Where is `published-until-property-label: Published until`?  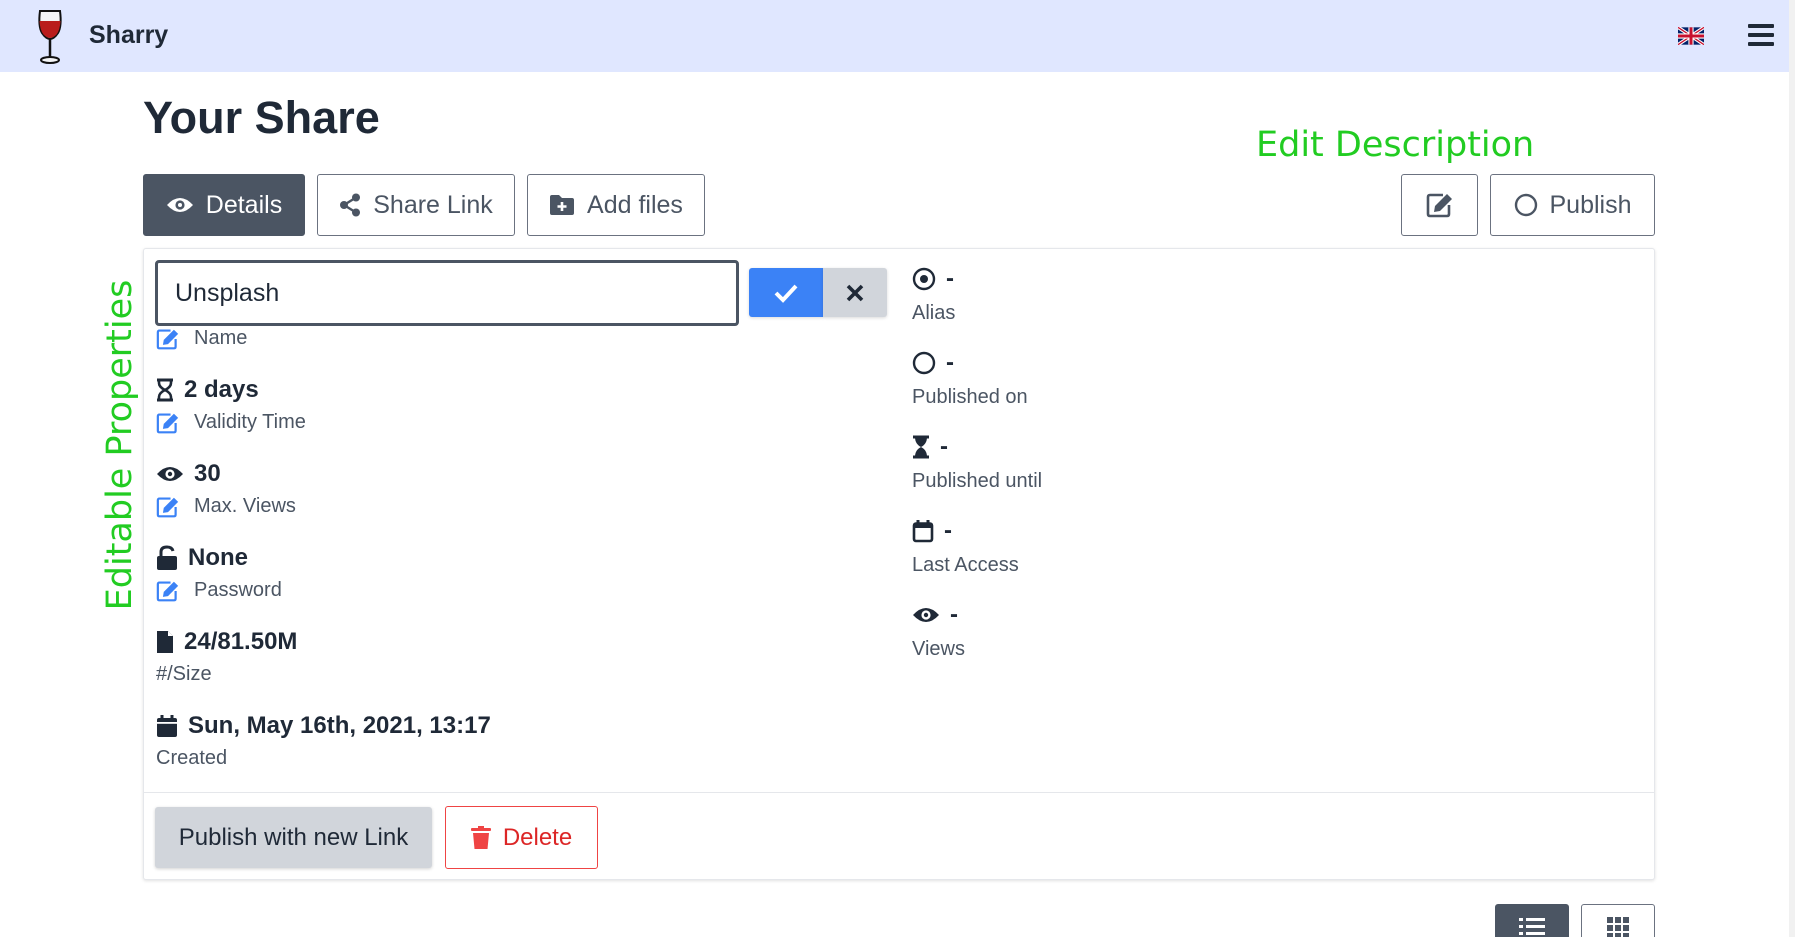 published-until-property-label: Published until is located at coordinates (977, 481).